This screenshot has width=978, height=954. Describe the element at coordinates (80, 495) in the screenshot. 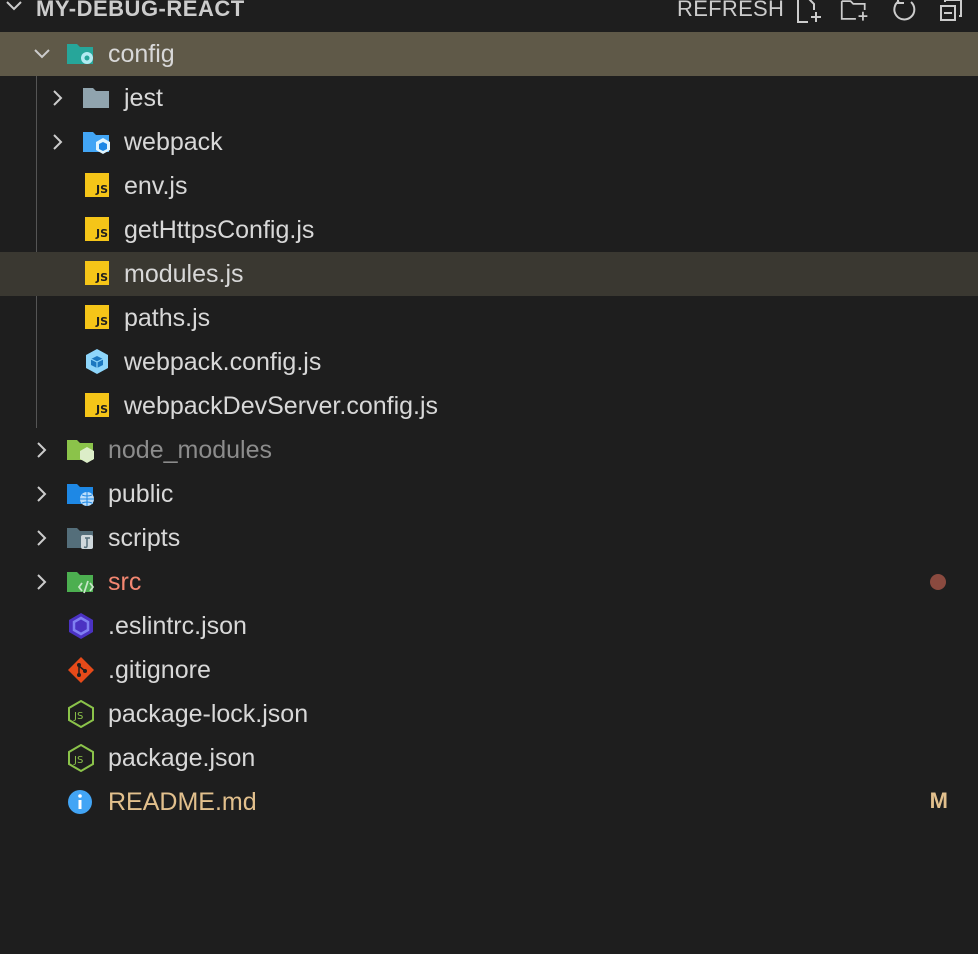

I see `folder-public-icon` at that location.